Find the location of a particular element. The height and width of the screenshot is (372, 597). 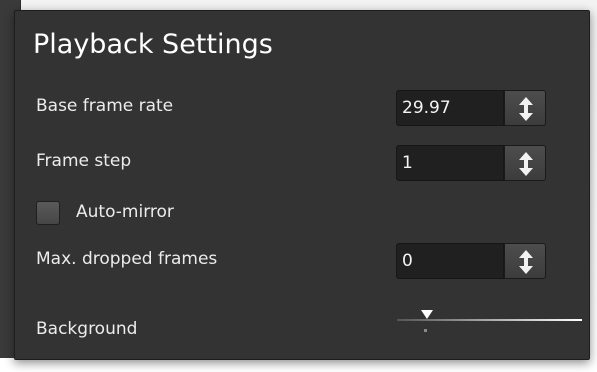

max-dropped-frames-spinbox: 0 is located at coordinates (471, 262).